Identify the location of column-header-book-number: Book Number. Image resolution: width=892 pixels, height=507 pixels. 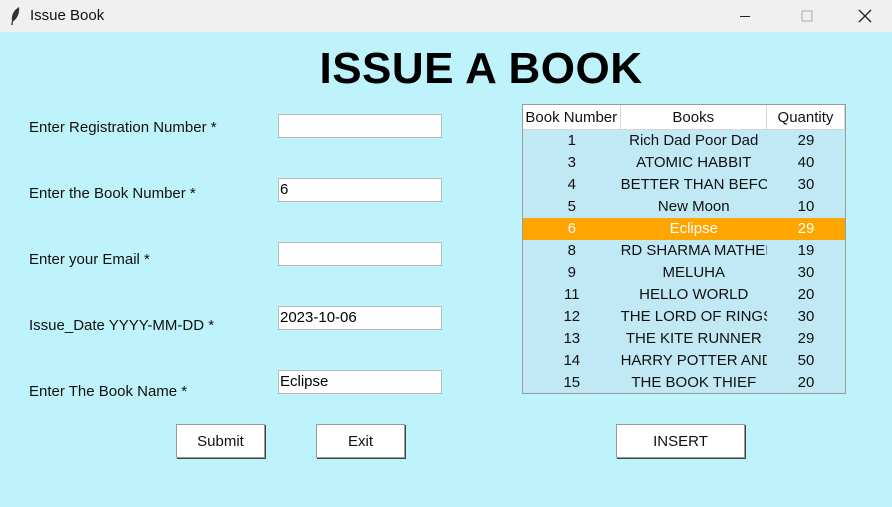
(572, 117).